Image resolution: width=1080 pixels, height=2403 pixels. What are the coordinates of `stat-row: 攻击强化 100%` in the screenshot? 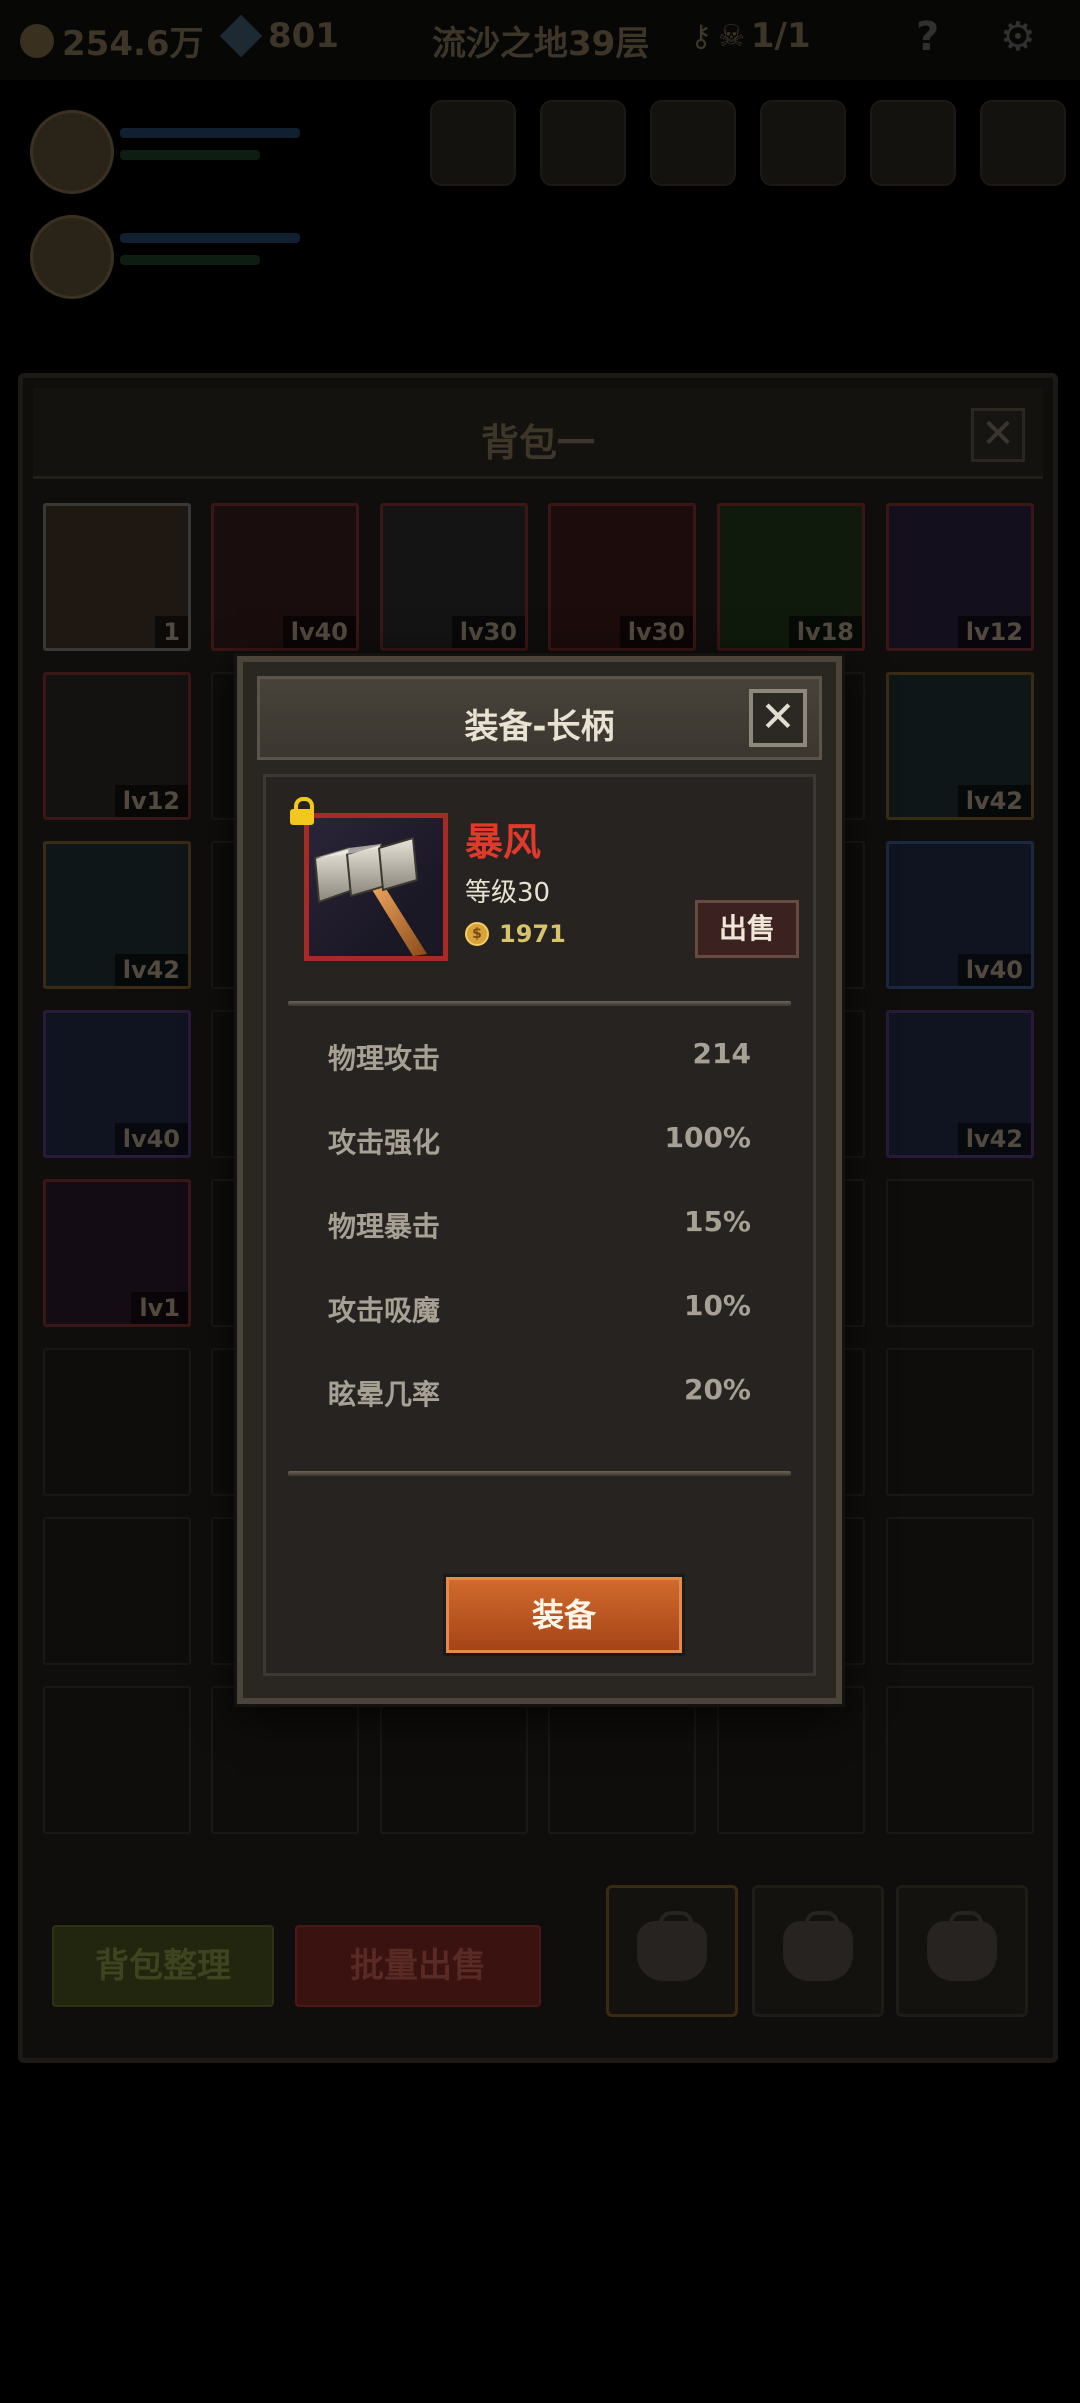 It's located at (539, 1141).